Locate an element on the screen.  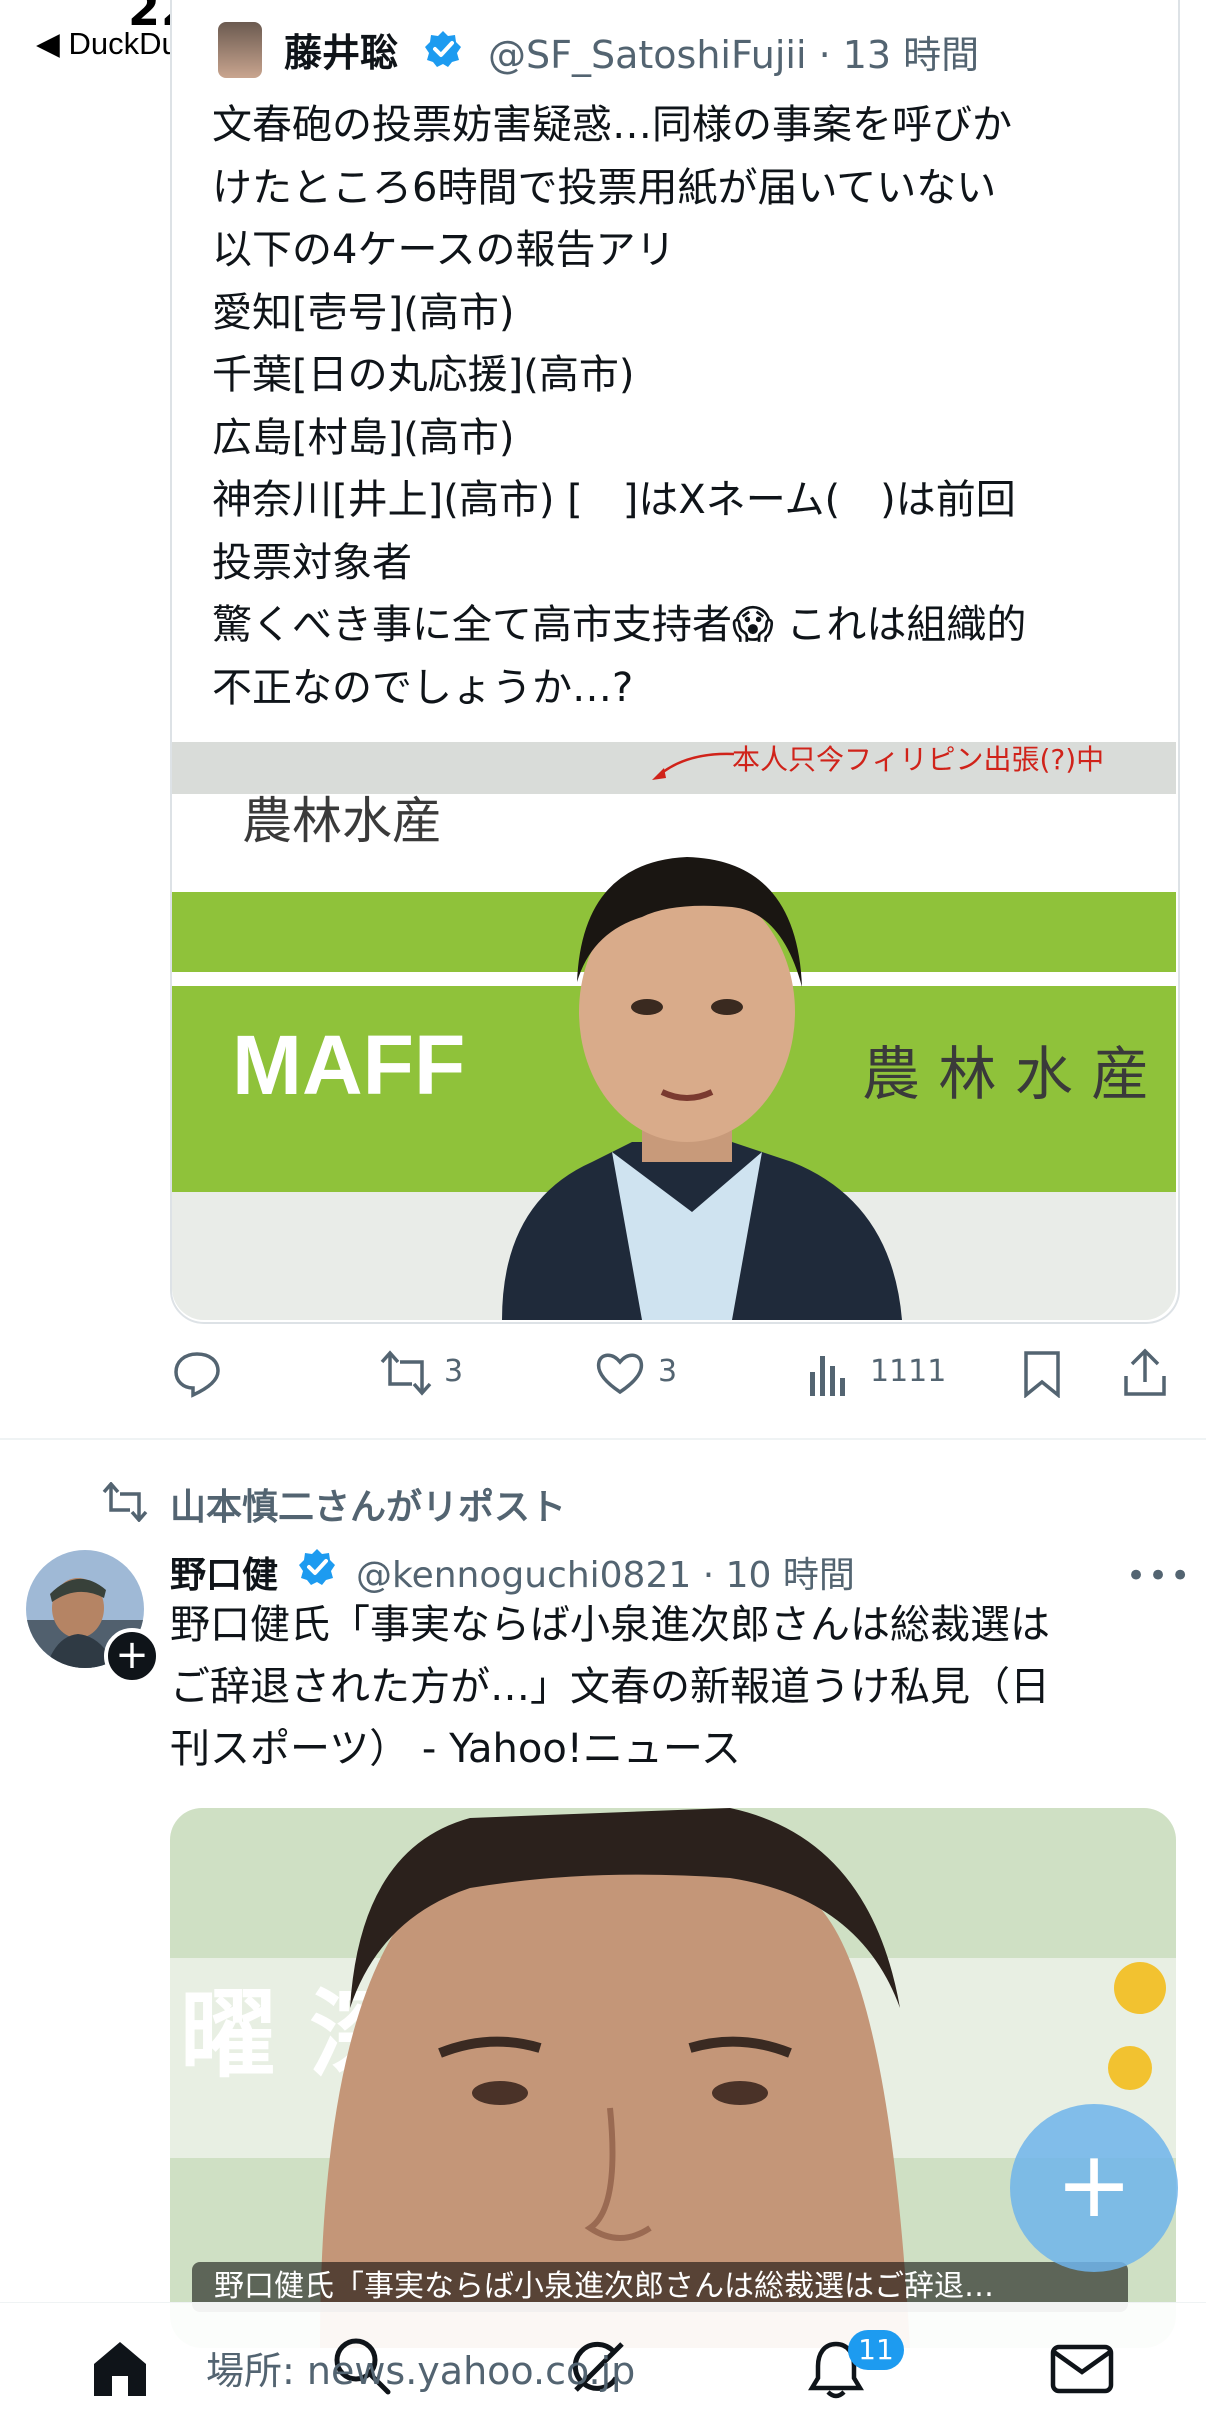
text-line: 文春砲の投票妨害疑惑…同様の事案を呼びか is located at coordinates (612, 125).